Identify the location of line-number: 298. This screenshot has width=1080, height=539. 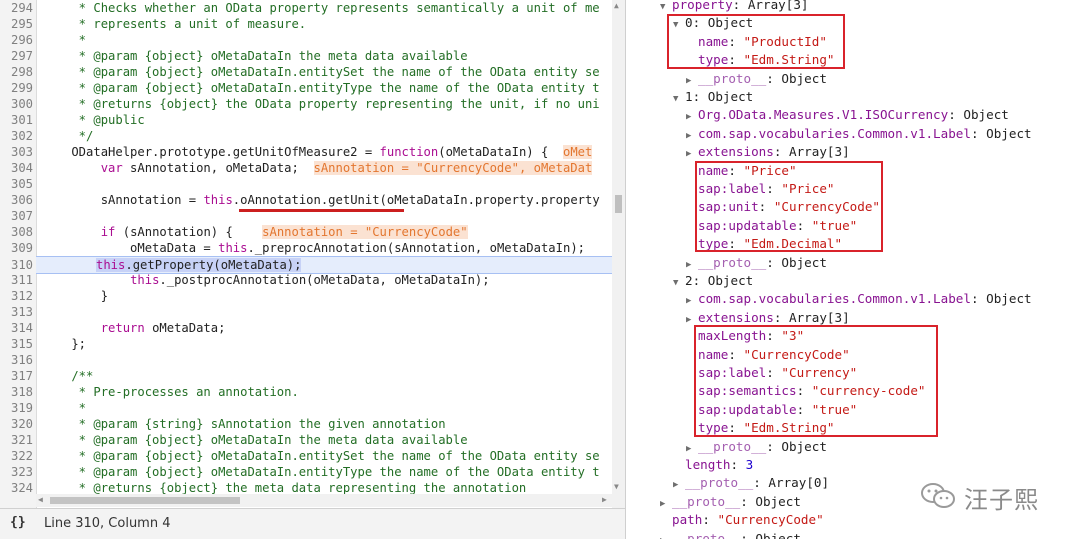
(16, 72).